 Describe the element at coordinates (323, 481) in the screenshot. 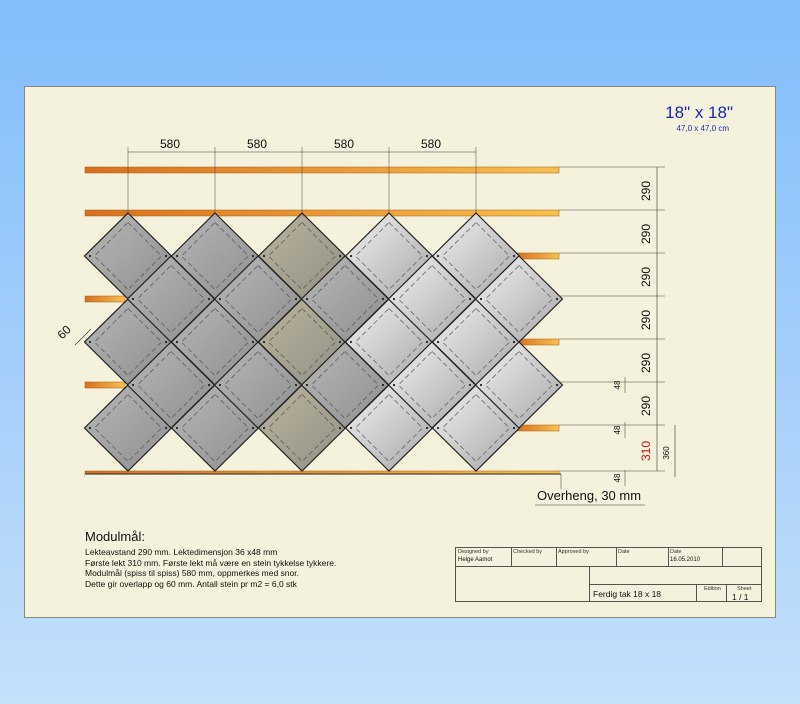

I see `tile-cutoff-mask` at that location.